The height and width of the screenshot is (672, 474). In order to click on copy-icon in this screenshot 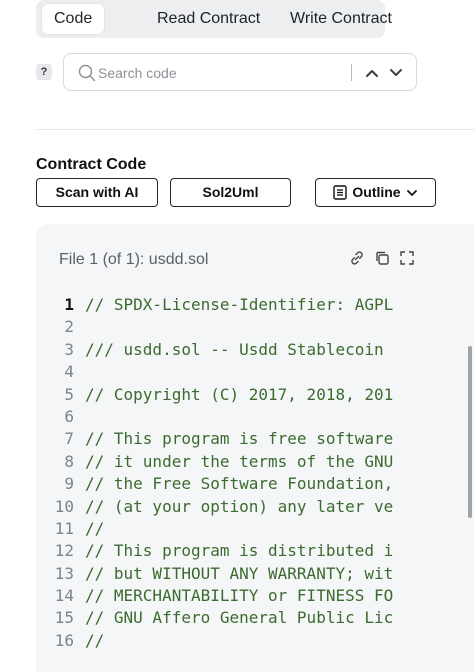, I will do `click(382, 258)`.